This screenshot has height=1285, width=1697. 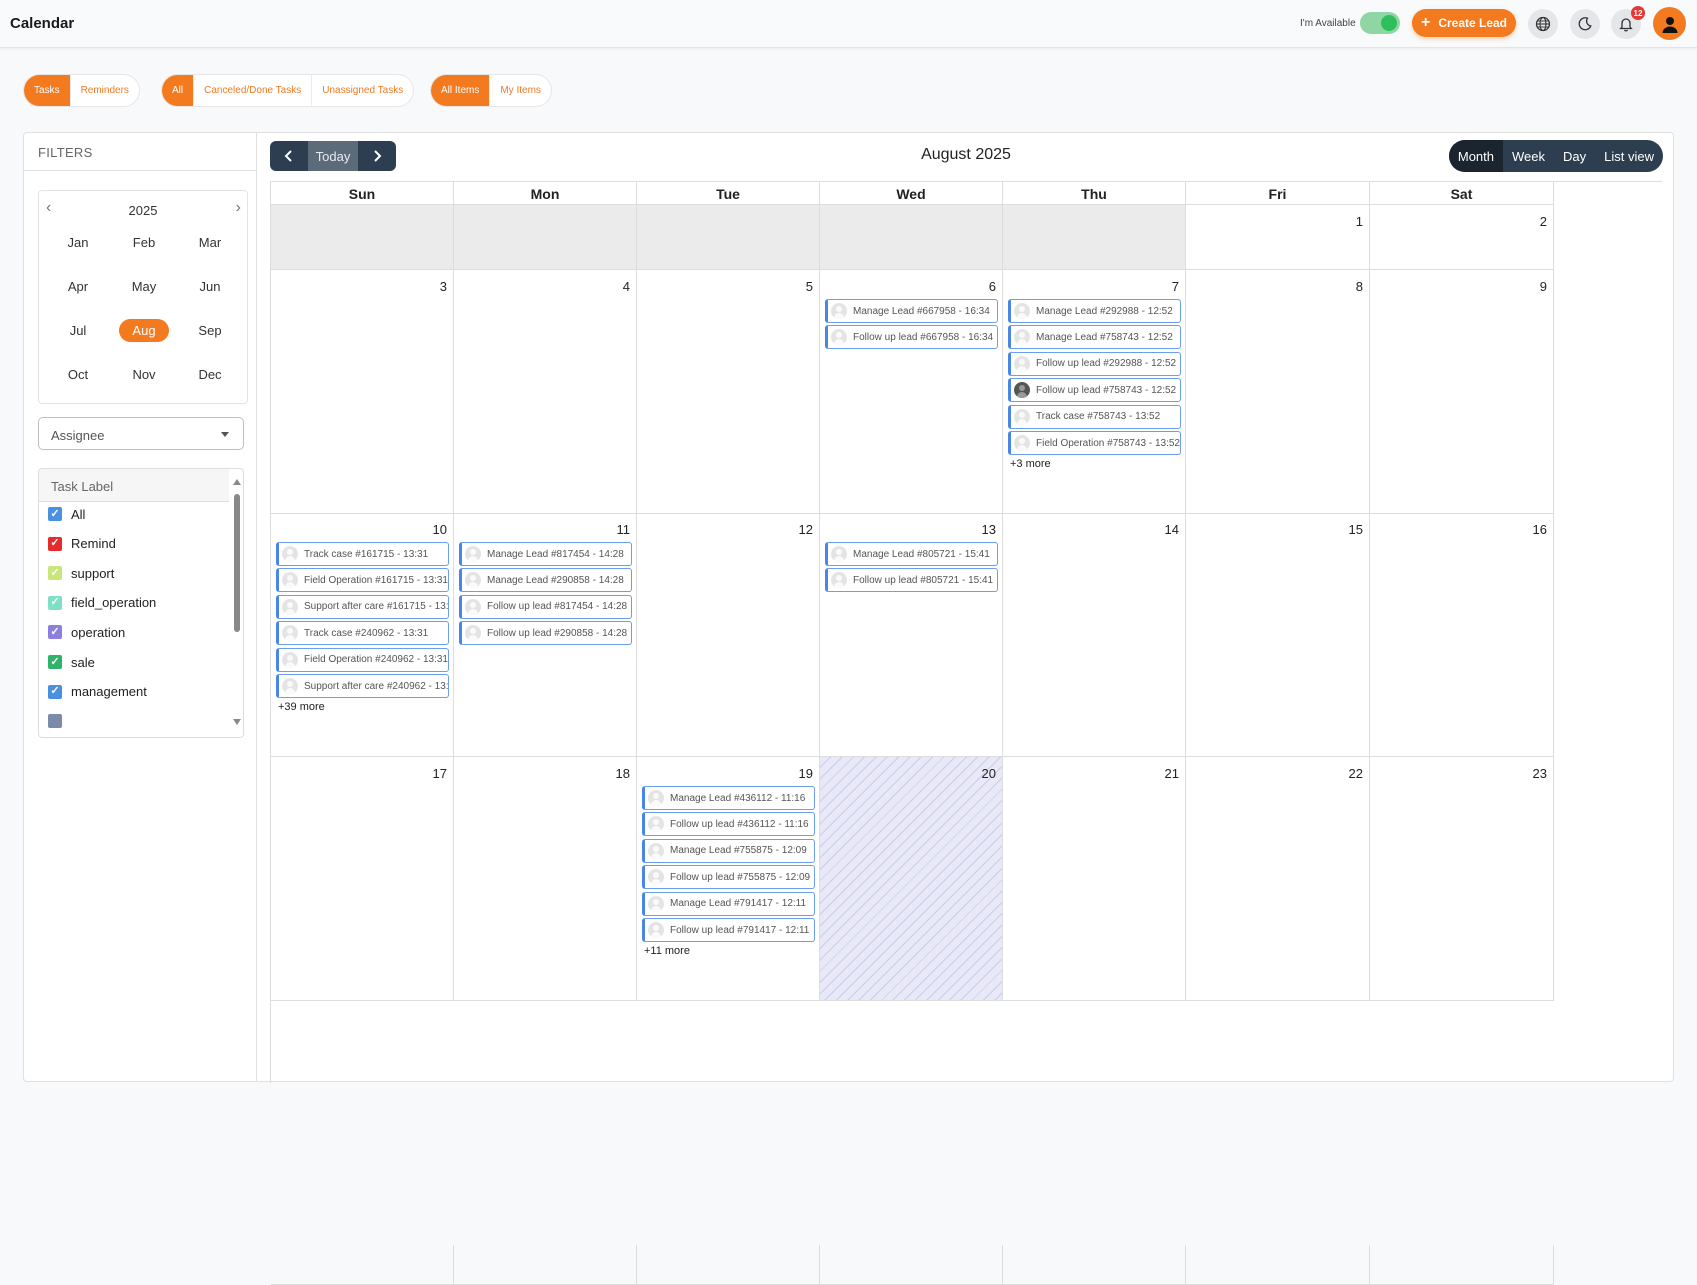 What do you see at coordinates (78, 286) in the screenshot?
I see `month-apr: Apr` at bounding box center [78, 286].